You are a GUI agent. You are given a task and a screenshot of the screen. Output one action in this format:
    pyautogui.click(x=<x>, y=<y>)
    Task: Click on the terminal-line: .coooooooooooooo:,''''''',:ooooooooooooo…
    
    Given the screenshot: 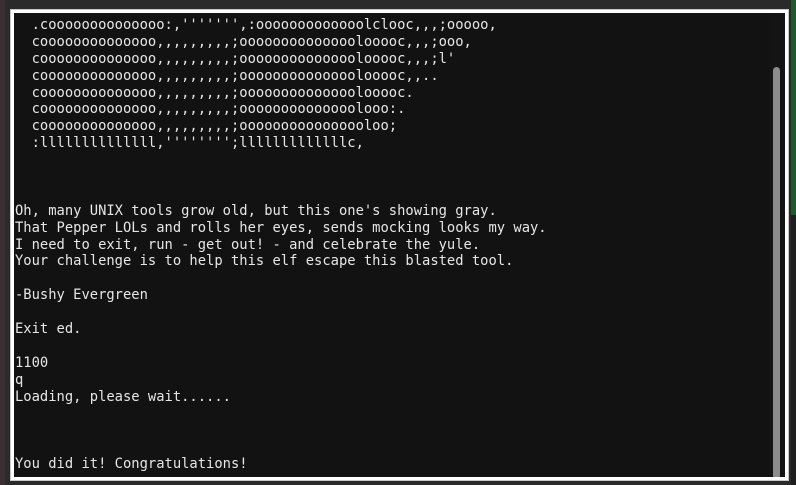 What is the action you would take?
    pyautogui.click(x=256, y=25)
    